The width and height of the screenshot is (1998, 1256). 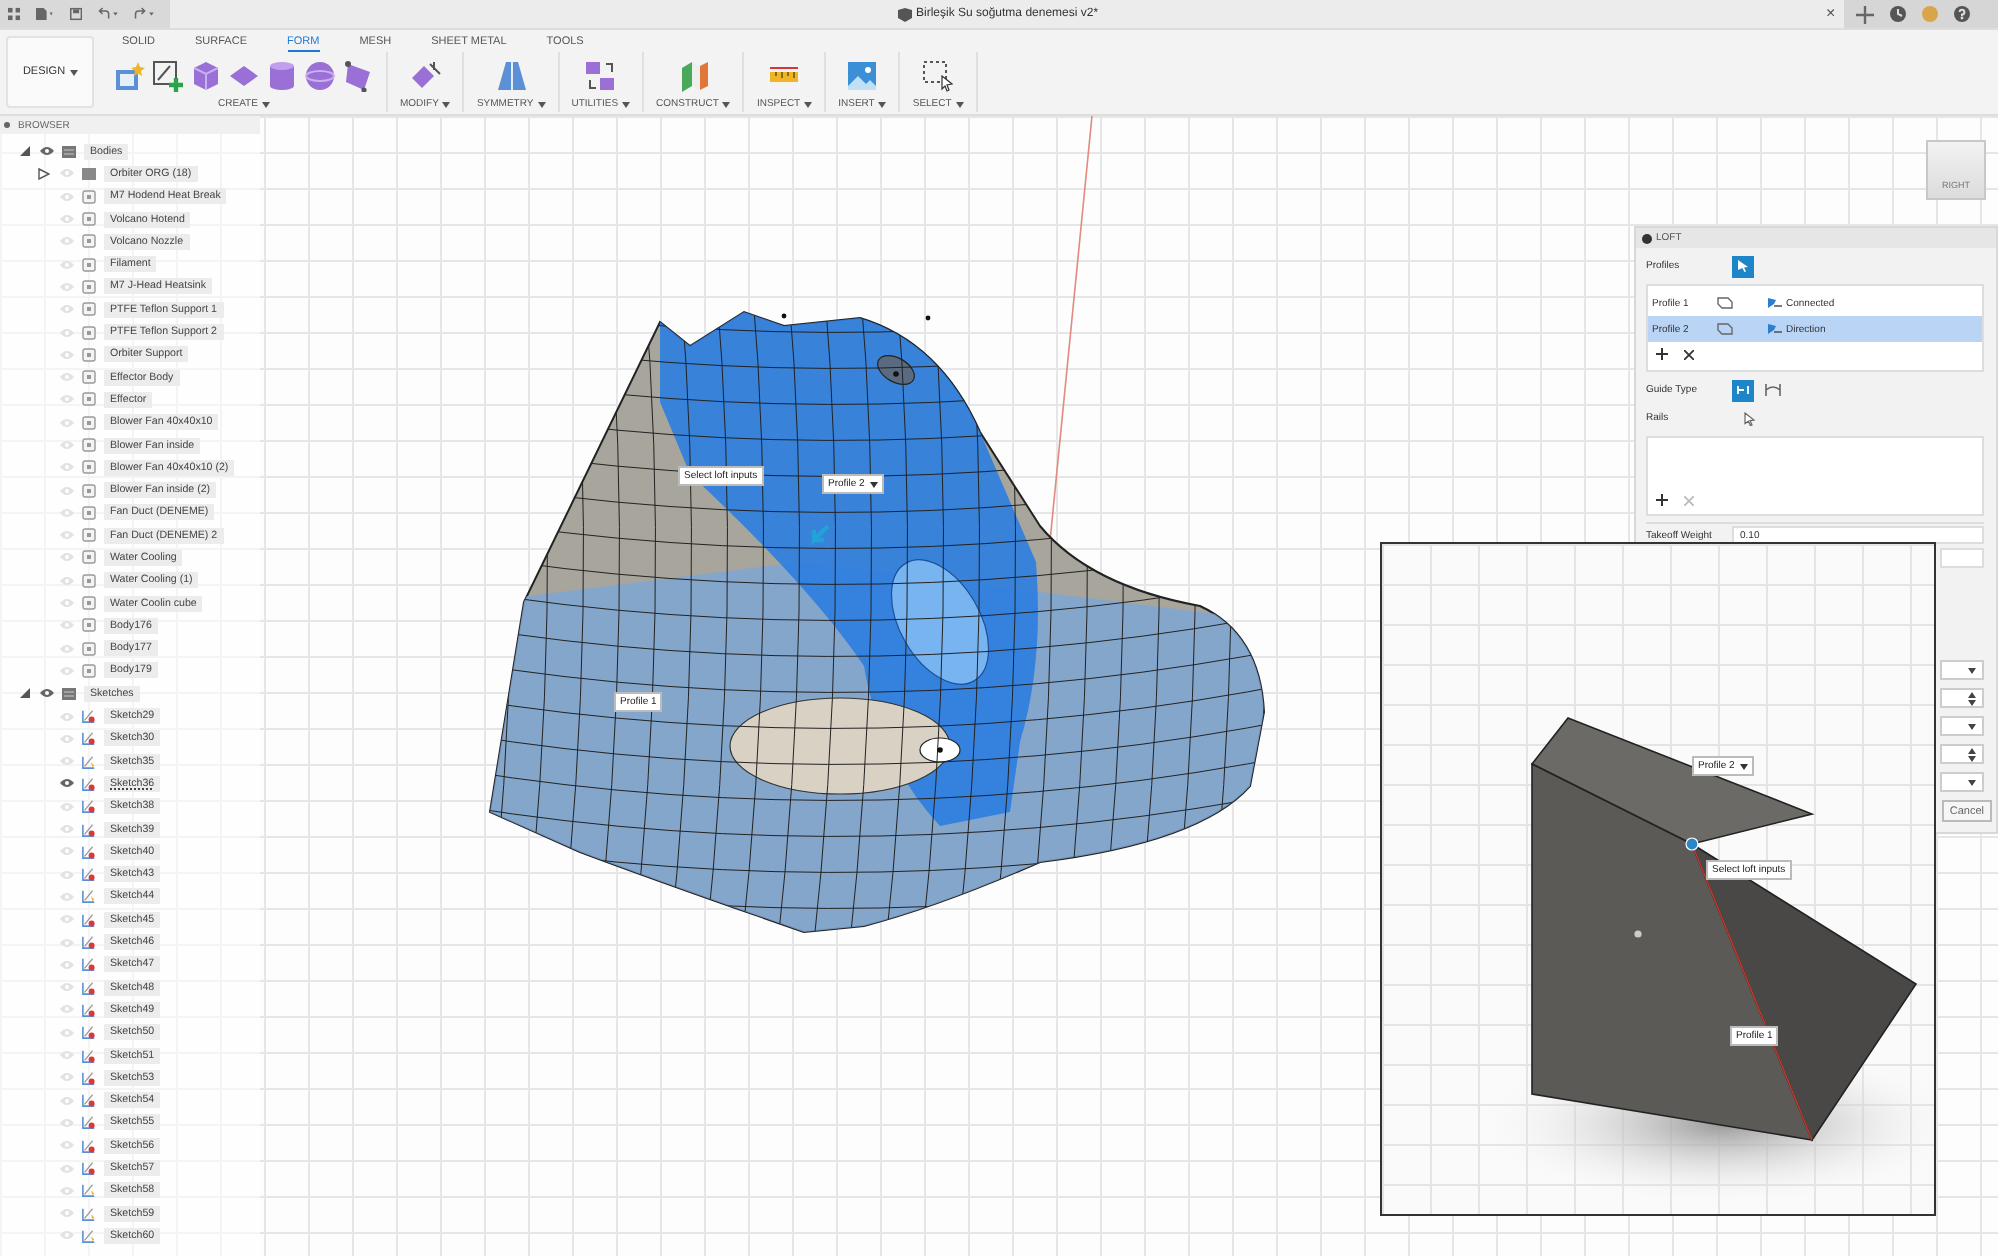 What do you see at coordinates (1930, 14) in the screenshot?
I see `avatar-icon` at bounding box center [1930, 14].